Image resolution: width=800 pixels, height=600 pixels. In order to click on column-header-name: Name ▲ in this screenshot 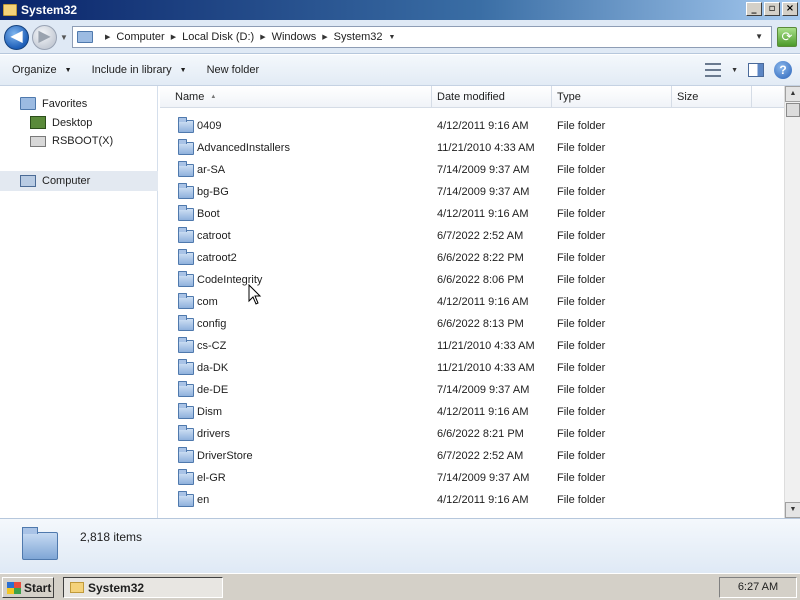, I will do `click(296, 97)`.